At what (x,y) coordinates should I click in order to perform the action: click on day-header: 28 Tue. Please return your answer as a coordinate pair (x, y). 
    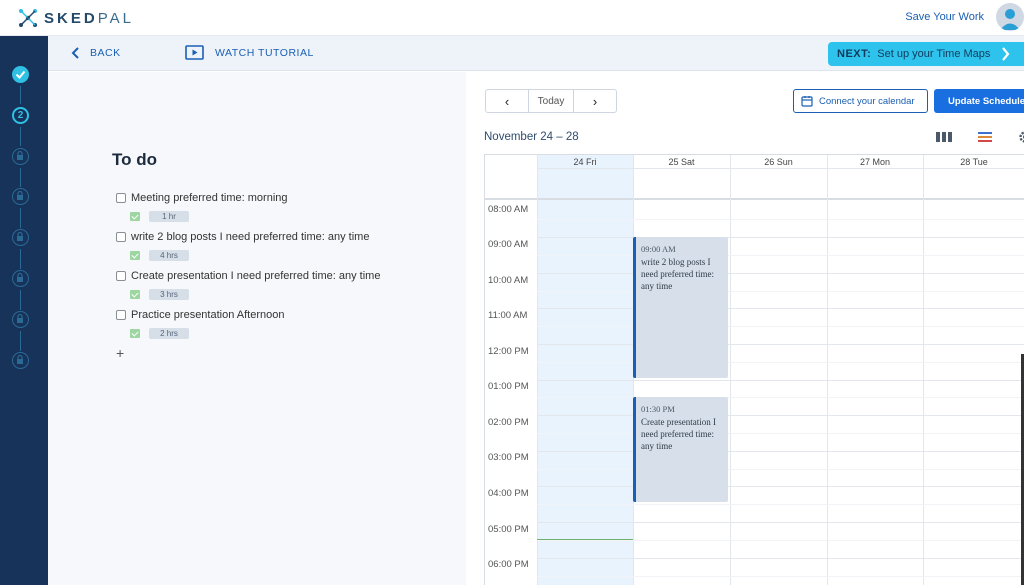
    Looking at the image, I should click on (973, 162).